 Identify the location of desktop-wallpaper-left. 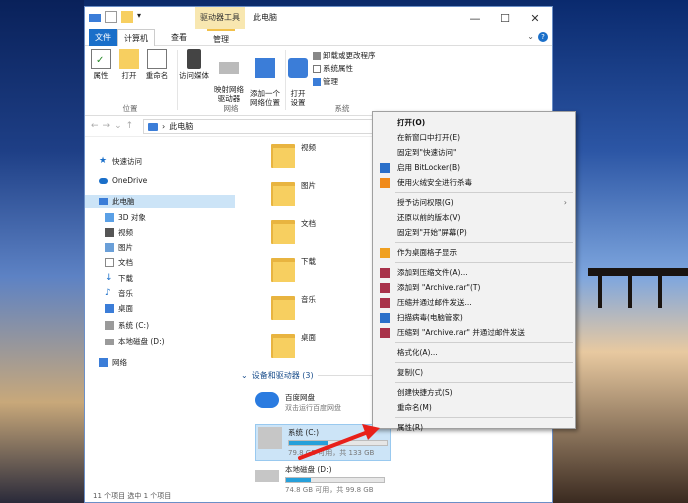
(42, 251).